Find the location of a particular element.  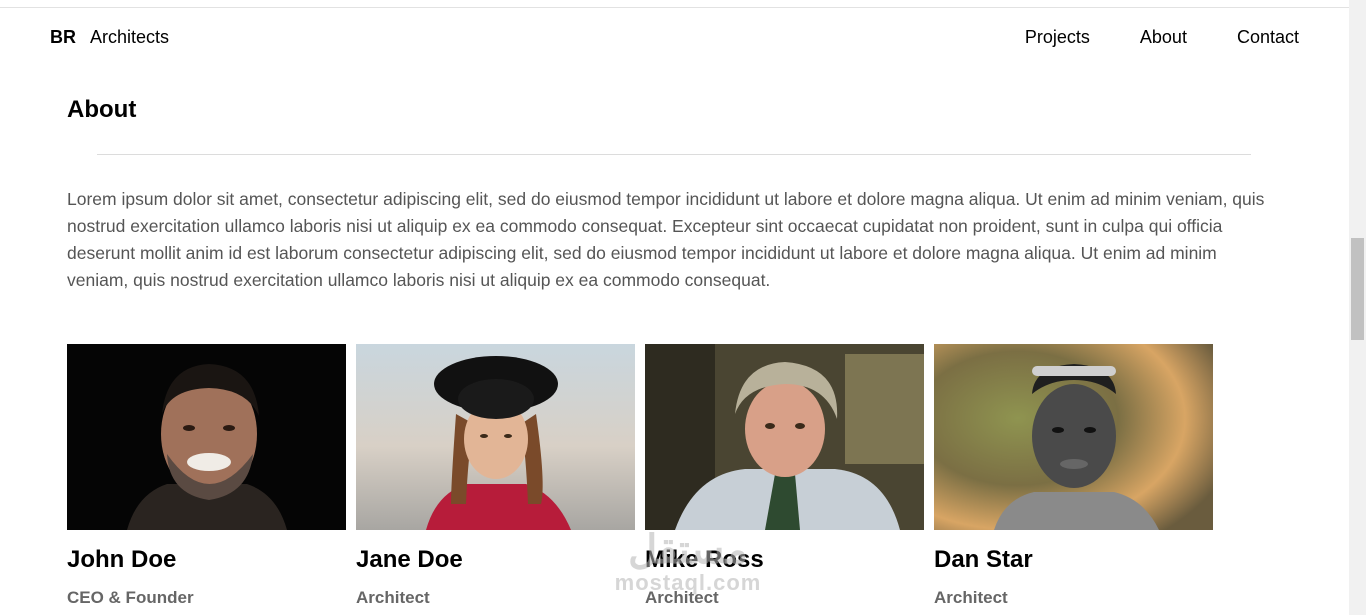

nav-link-projects: Projects is located at coordinates (1057, 37).